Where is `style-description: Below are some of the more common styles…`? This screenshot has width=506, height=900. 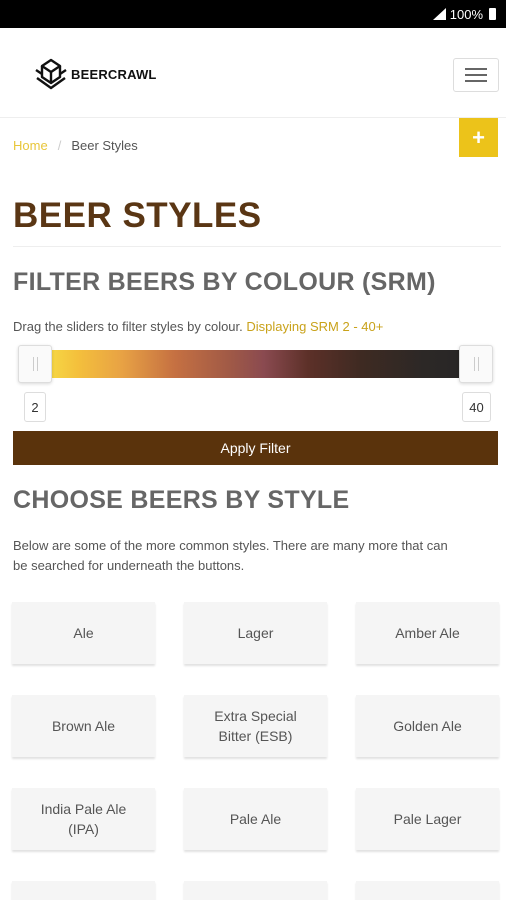
style-description: Below are some of the more common styles… is located at coordinates (230, 556).